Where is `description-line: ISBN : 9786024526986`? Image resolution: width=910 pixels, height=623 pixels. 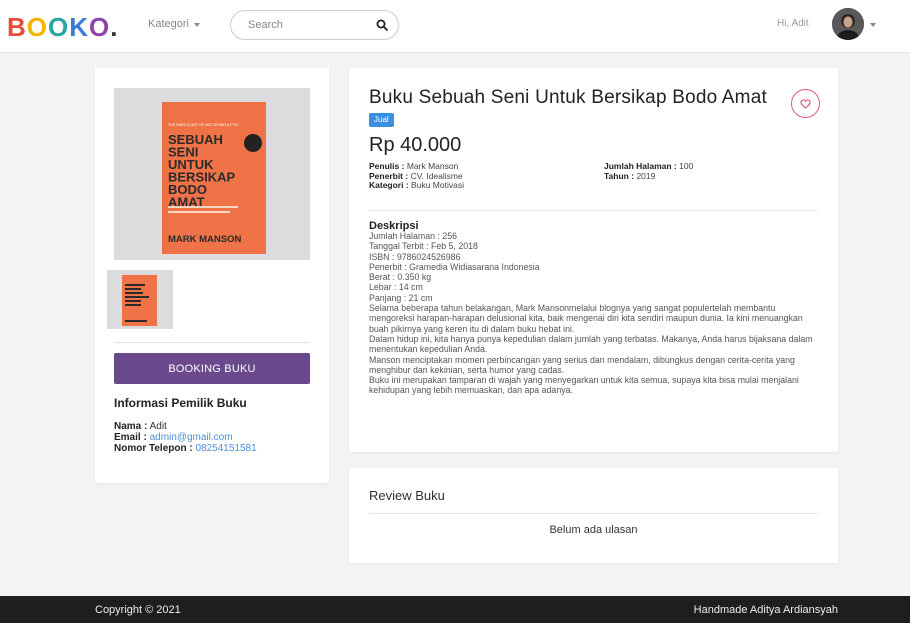 description-line: ISBN : 9786024526986 is located at coordinates (415, 256).